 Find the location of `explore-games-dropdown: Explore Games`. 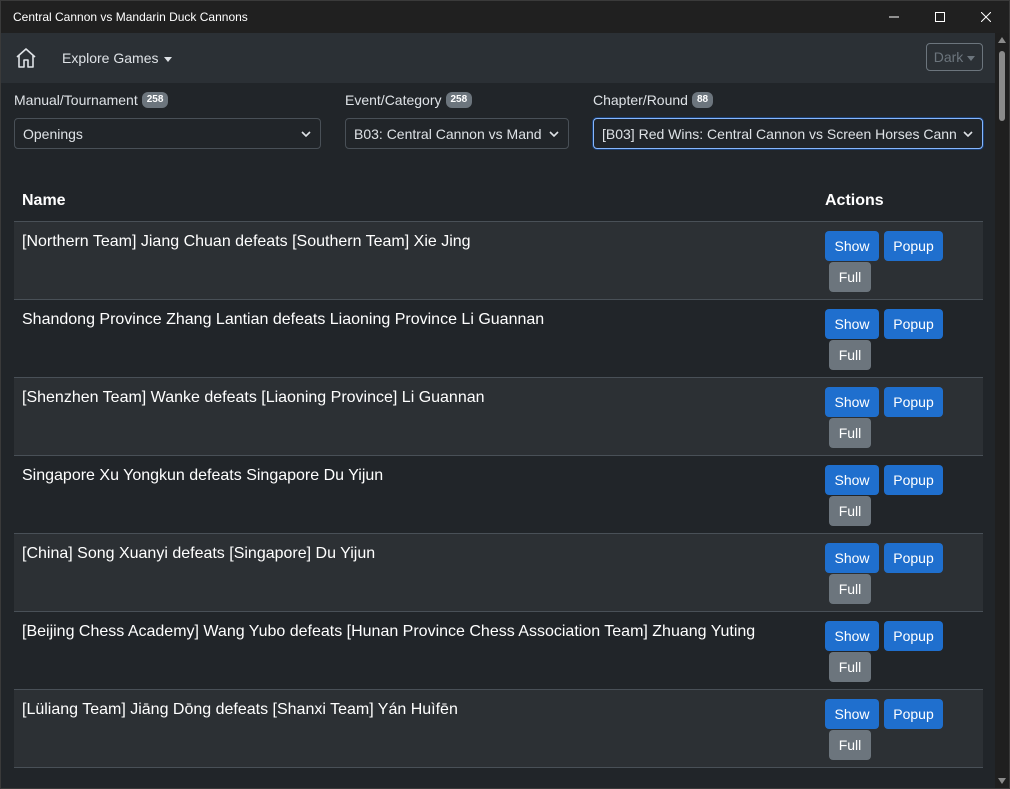

explore-games-dropdown: Explore Games is located at coordinates (117, 58).